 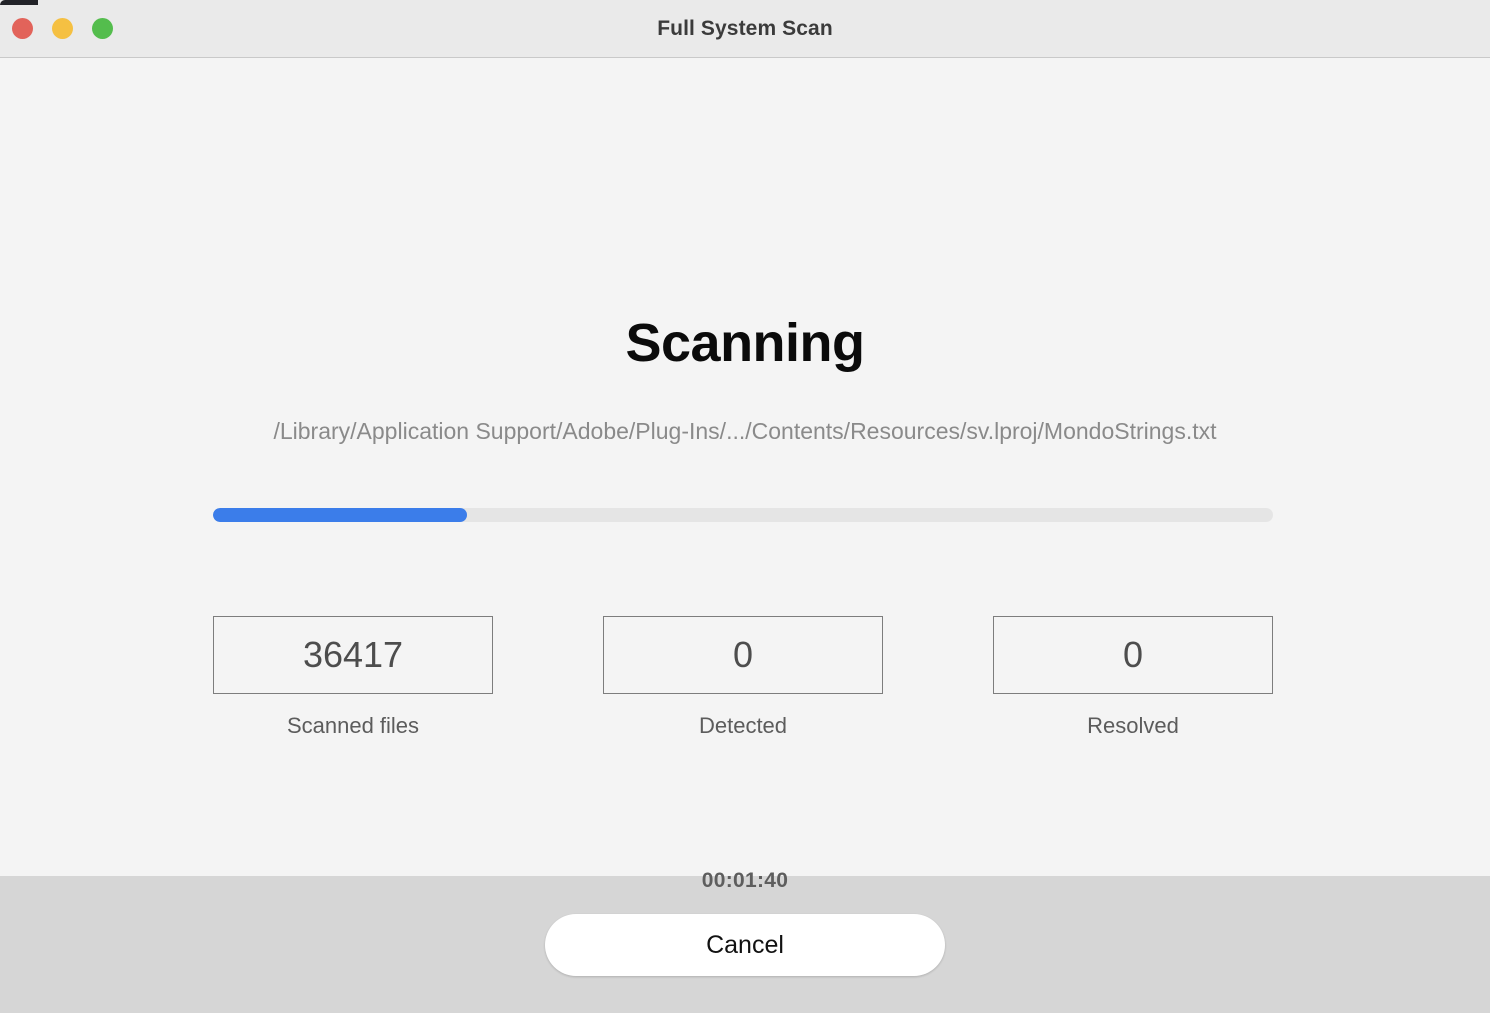 I want to click on zoom-window-icon, so click(x=102, y=28).